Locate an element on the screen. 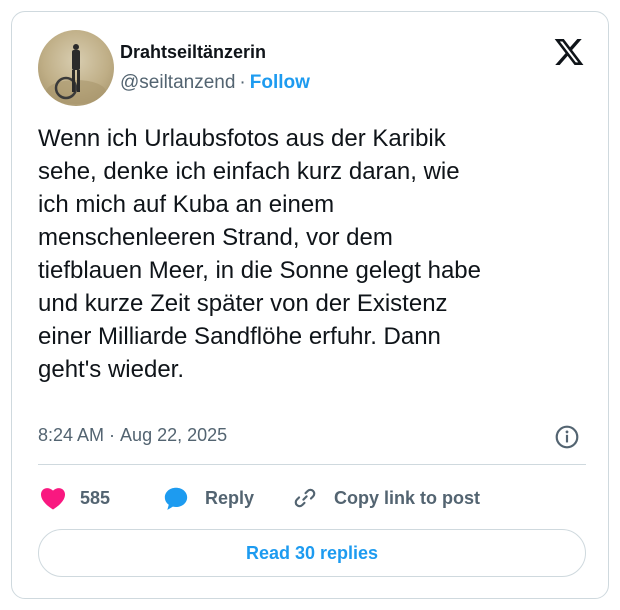 The width and height of the screenshot is (620, 610). reply-label: Reply is located at coordinates (230, 497).